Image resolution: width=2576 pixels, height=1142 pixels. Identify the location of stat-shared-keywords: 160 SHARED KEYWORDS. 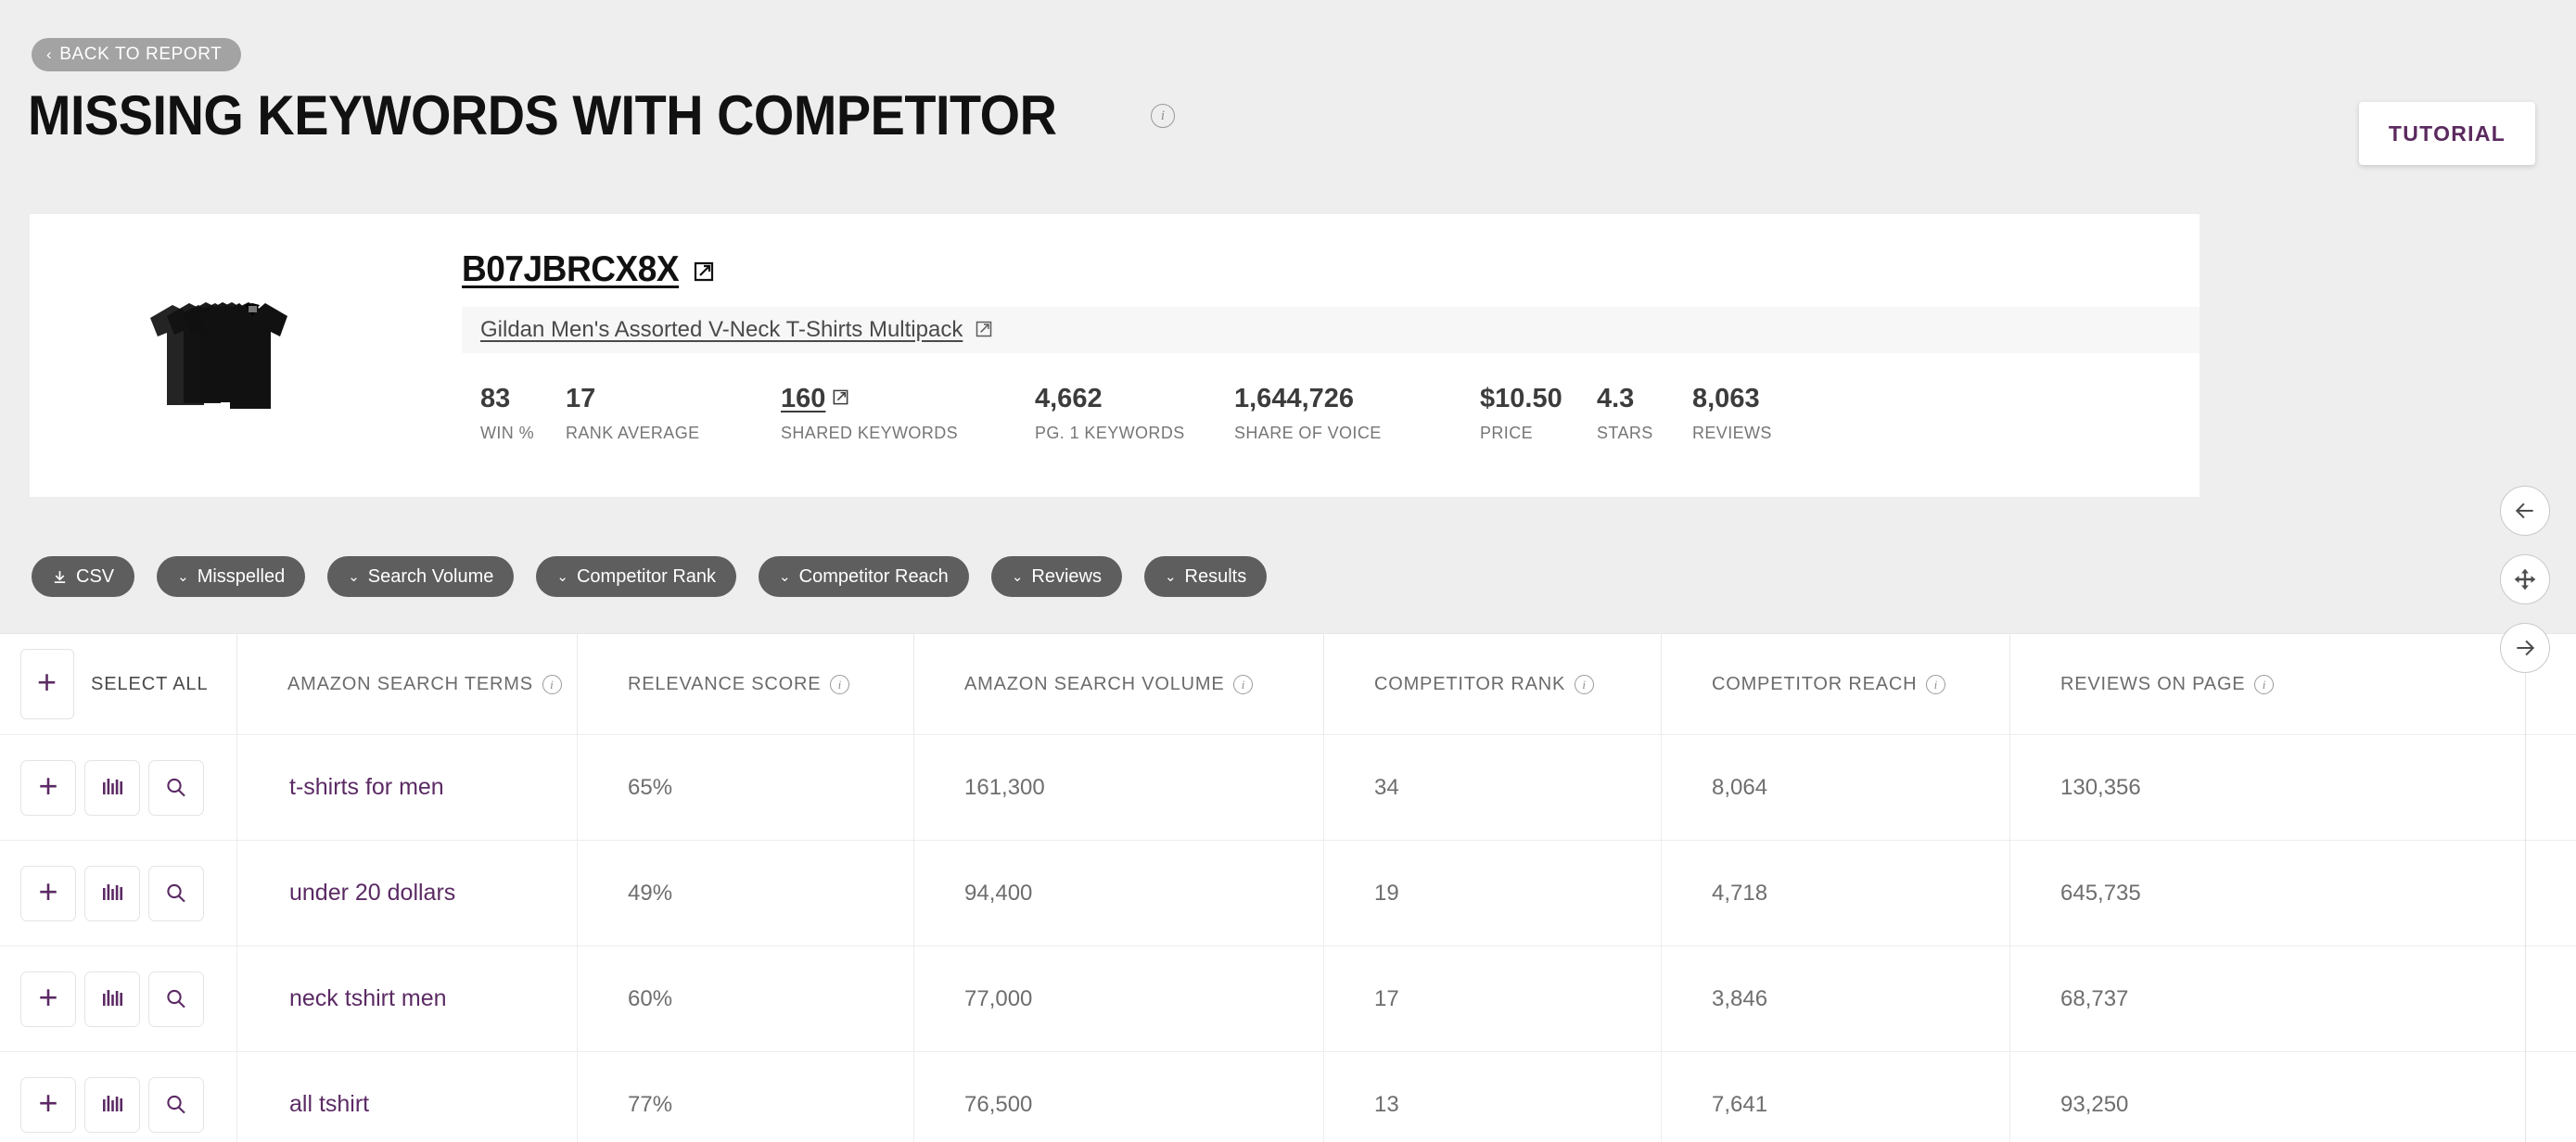
(908, 414).